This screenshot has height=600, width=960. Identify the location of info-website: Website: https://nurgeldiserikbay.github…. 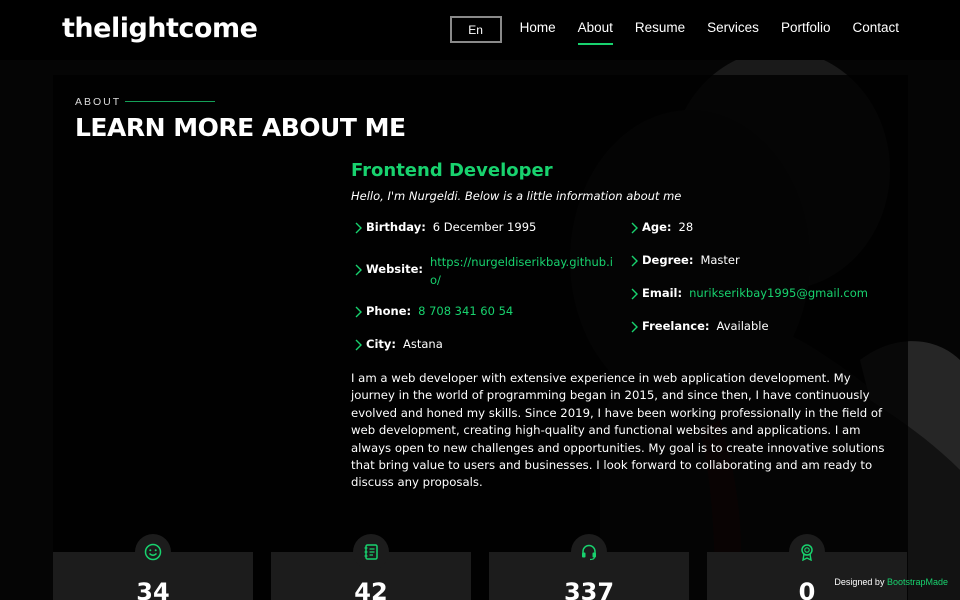
(482, 271).